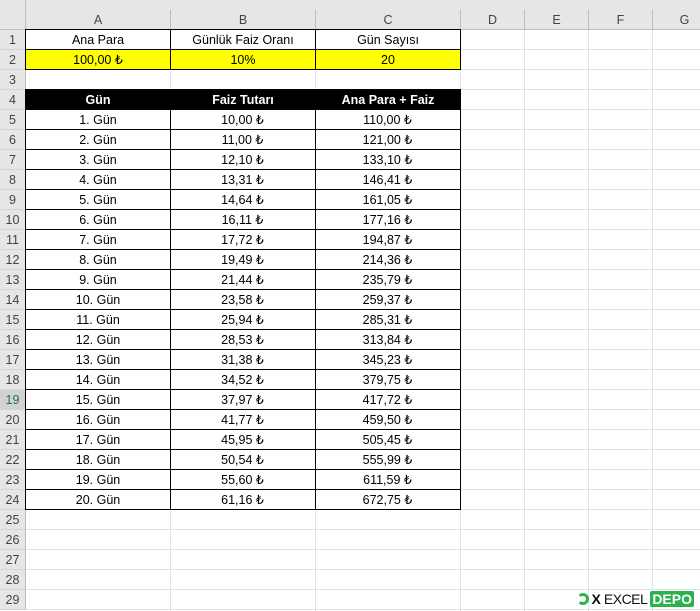 The width and height of the screenshot is (700, 611). Describe the element at coordinates (13, 260) in the screenshot. I see `row-header-12: 12` at that location.